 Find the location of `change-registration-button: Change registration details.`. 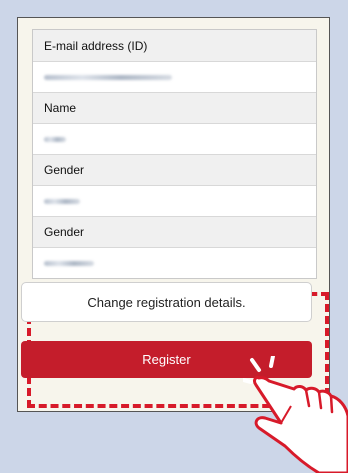

change-registration-button: Change registration details. is located at coordinates (166, 302).